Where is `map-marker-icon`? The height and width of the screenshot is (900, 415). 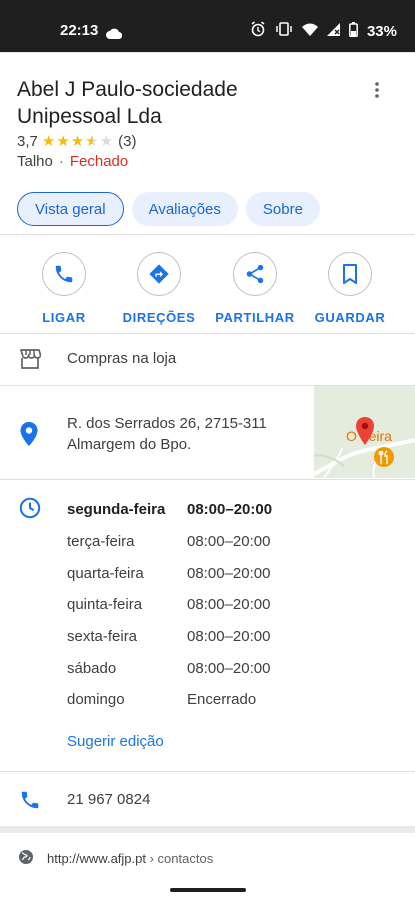
map-marker-icon is located at coordinates (365, 431).